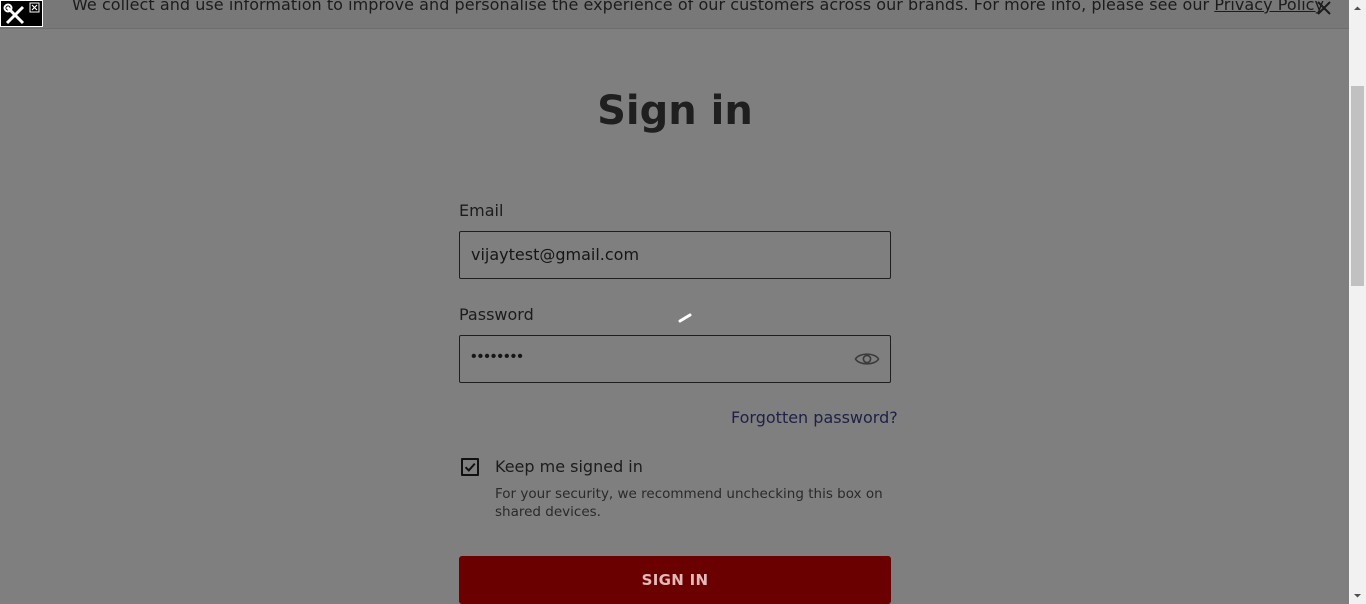  What do you see at coordinates (481, 210) in the screenshot?
I see `email-label: Email` at bounding box center [481, 210].